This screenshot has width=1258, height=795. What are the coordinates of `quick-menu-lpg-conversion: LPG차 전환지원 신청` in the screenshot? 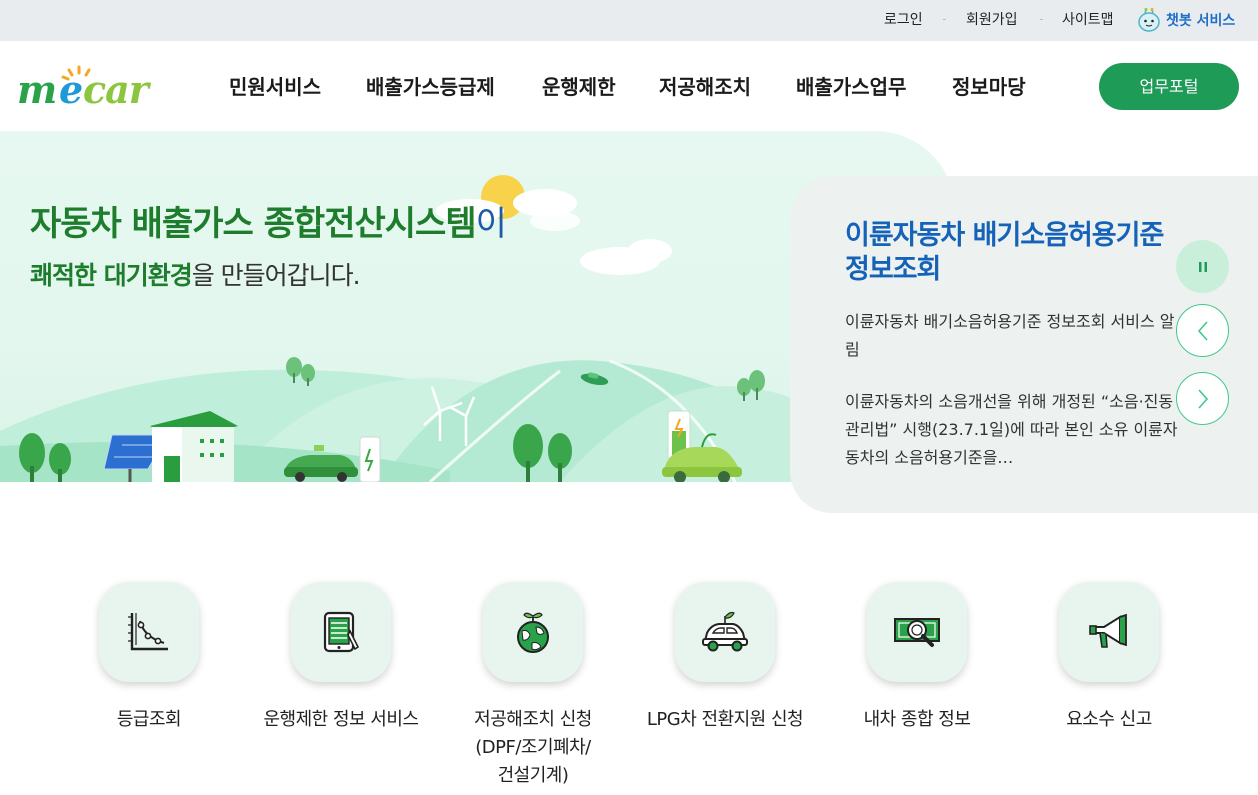 It's located at (725, 658).